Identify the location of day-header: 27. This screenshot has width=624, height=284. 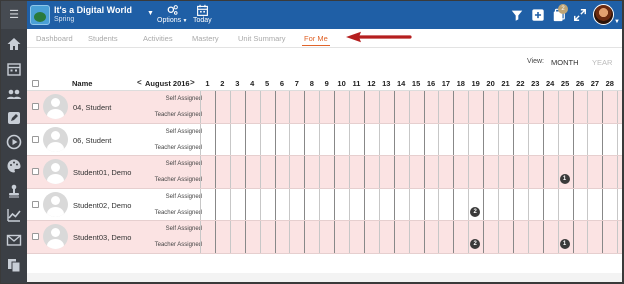
(595, 83).